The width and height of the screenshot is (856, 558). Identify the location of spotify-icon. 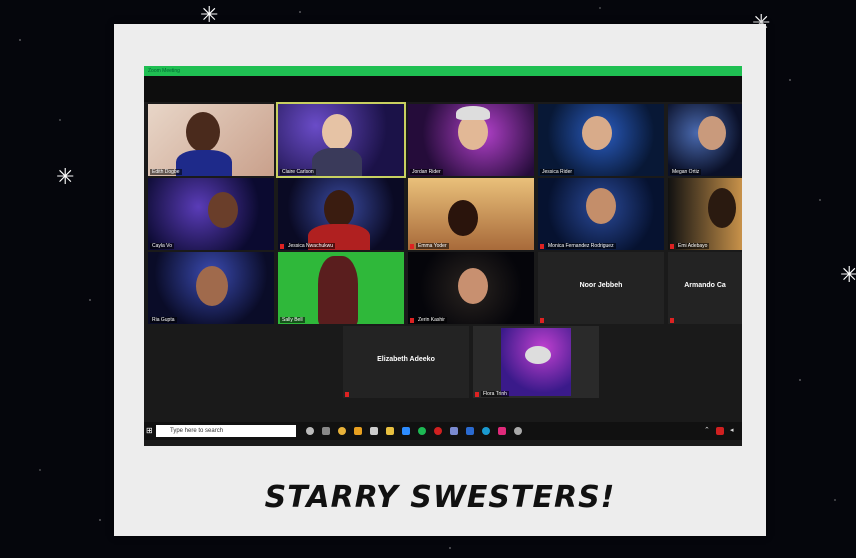
(422, 431).